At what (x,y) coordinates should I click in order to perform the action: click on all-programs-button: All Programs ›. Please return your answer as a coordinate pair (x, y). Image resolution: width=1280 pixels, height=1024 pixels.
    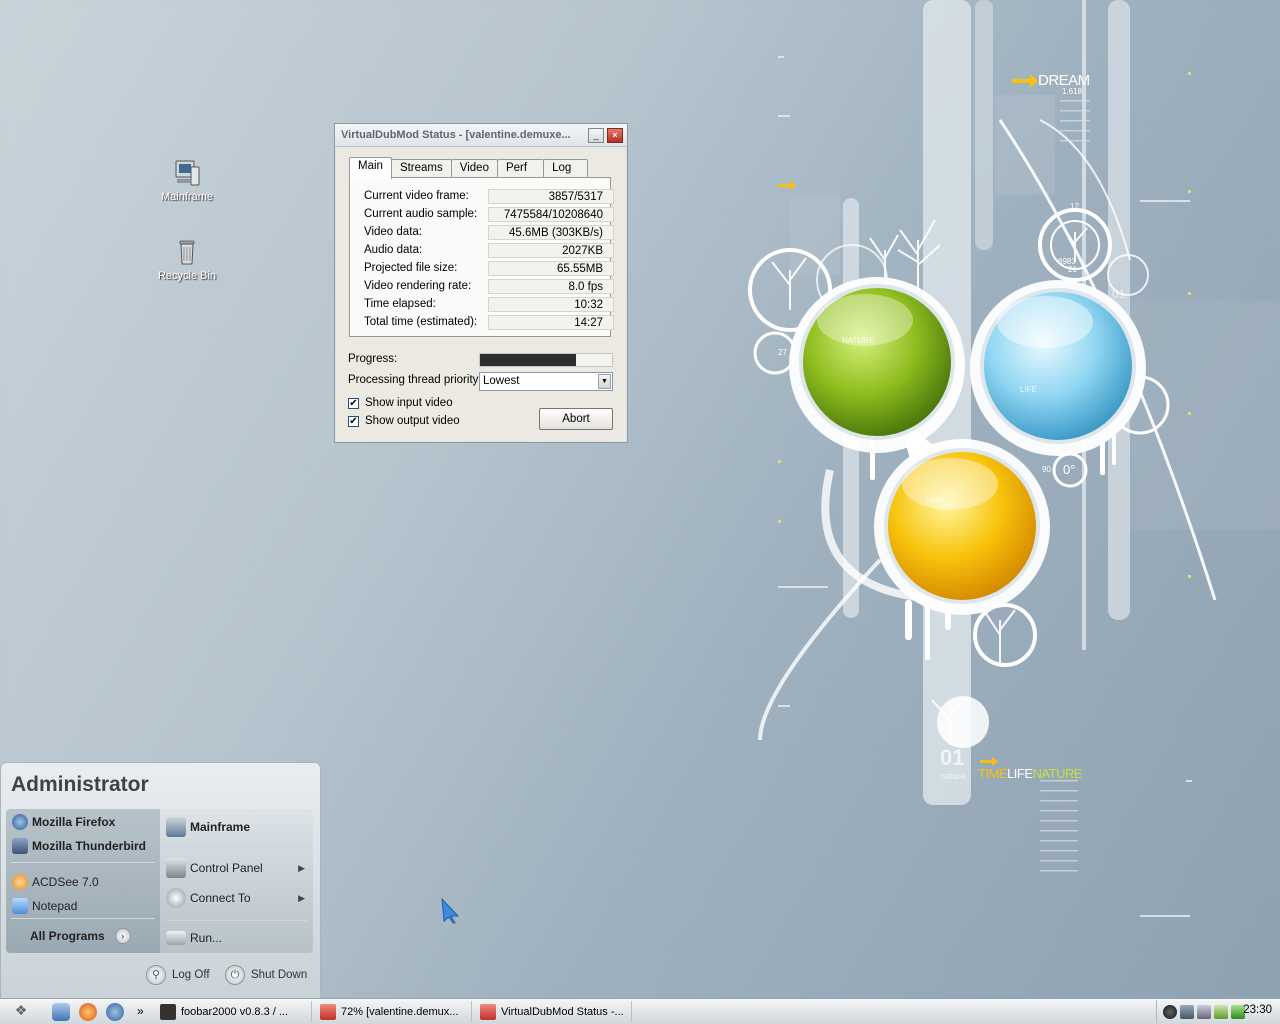
    Looking at the image, I should click on (80, 936).